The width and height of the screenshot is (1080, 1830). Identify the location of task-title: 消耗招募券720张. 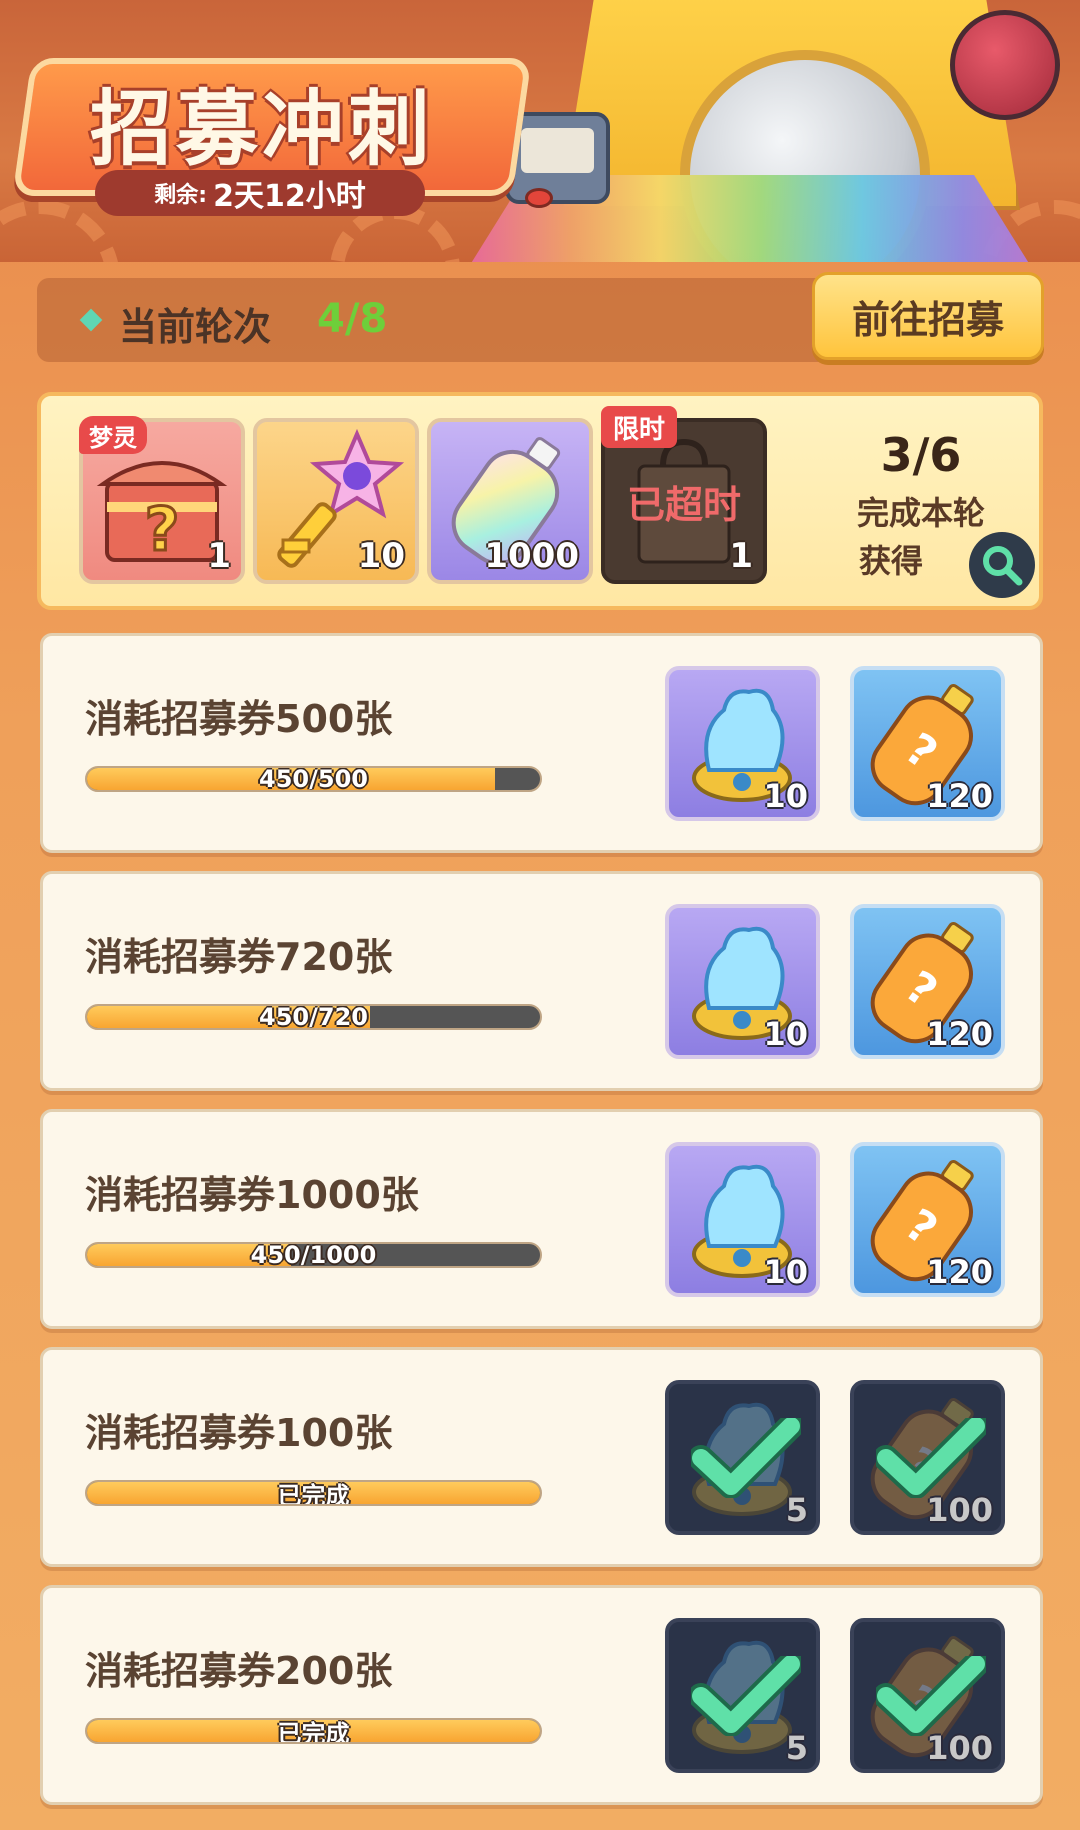
(239, 957).